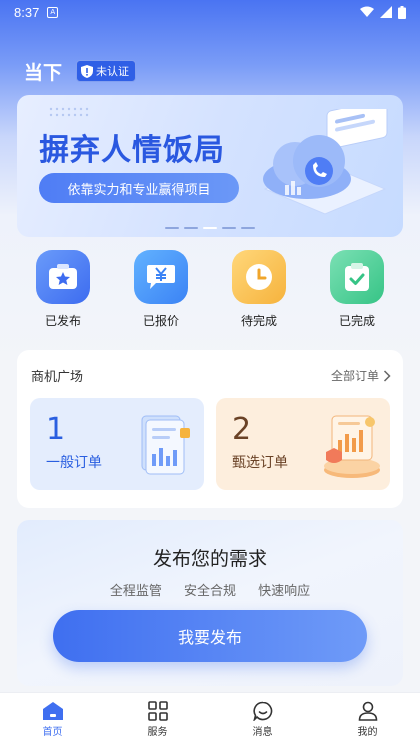 The width and height of the screenshot is (420, 746). What do you see at coordinates (52, 732) in the screenshot?
I see `tab-label: 首页` at bounding box center [52, 732].